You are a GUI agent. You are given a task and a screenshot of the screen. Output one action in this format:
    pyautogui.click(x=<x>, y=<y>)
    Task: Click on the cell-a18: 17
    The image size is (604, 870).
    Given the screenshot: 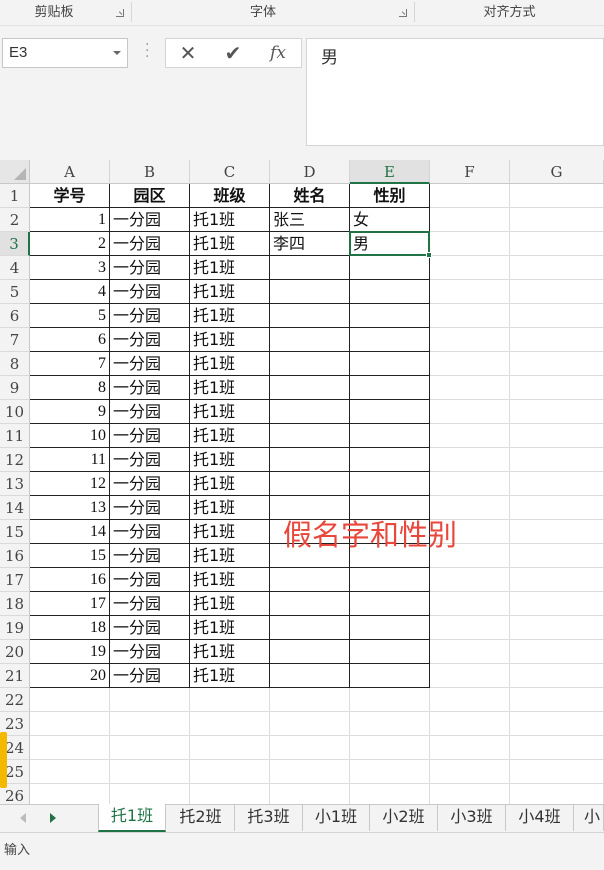 What is the action you would take?
    pyautogui.click(x=70, y=604)
    